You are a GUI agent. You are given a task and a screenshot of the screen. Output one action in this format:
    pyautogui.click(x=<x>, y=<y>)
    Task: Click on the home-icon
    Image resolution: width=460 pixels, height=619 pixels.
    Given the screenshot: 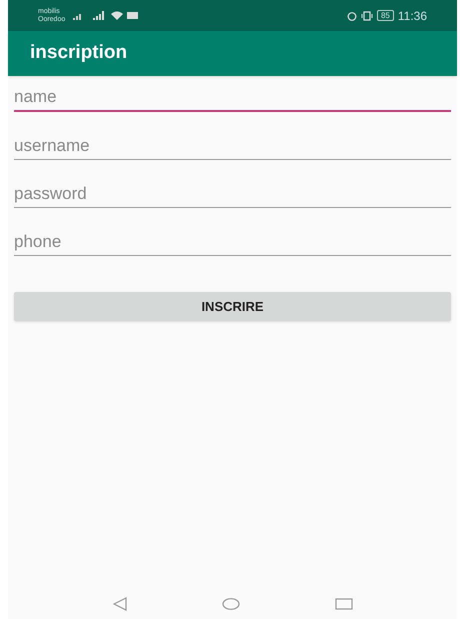 What is the action you would take?
    pyautogui.click(x=231, y=604)
    